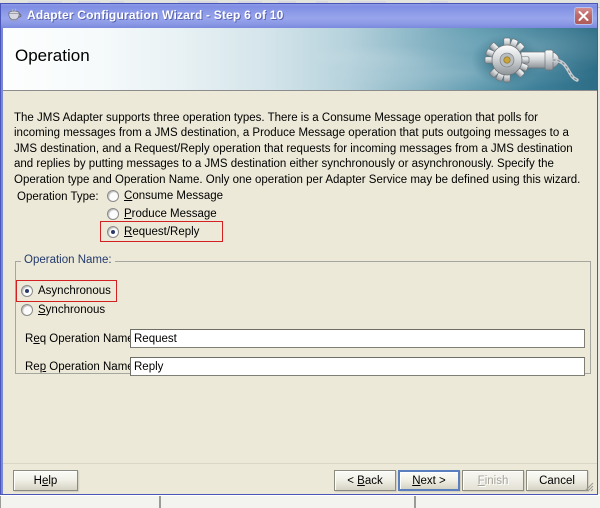  I want to click on back-button: < Back, so click(365, 480).